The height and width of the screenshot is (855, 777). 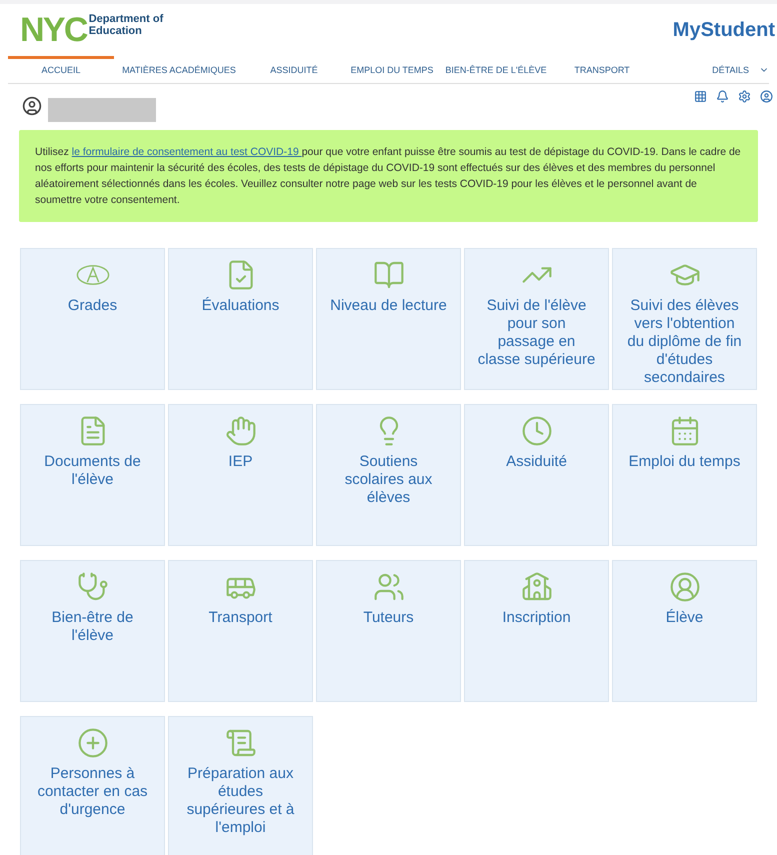 I want to click on notification-bell-icon, so click(x=722, y=96).